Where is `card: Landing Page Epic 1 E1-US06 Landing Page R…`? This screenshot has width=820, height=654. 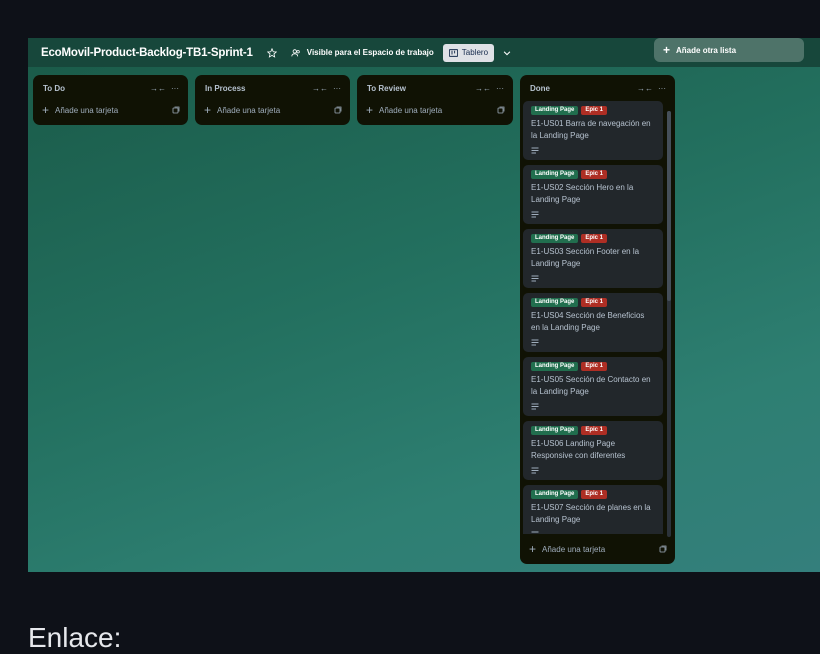 card: Landing Page Epic 1 E1-US06 Landing Page R… is located at coordinates (593, 450).